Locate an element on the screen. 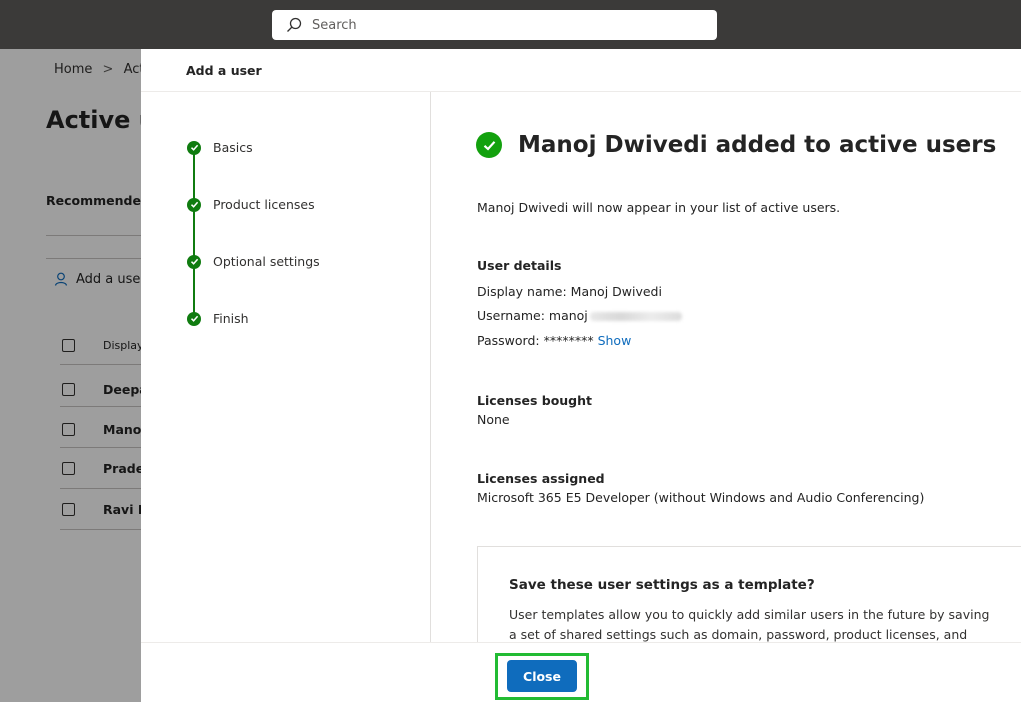 This screenshot has height=702, width=1021. panel-title: Add a user is located at coordinates (224, 70).